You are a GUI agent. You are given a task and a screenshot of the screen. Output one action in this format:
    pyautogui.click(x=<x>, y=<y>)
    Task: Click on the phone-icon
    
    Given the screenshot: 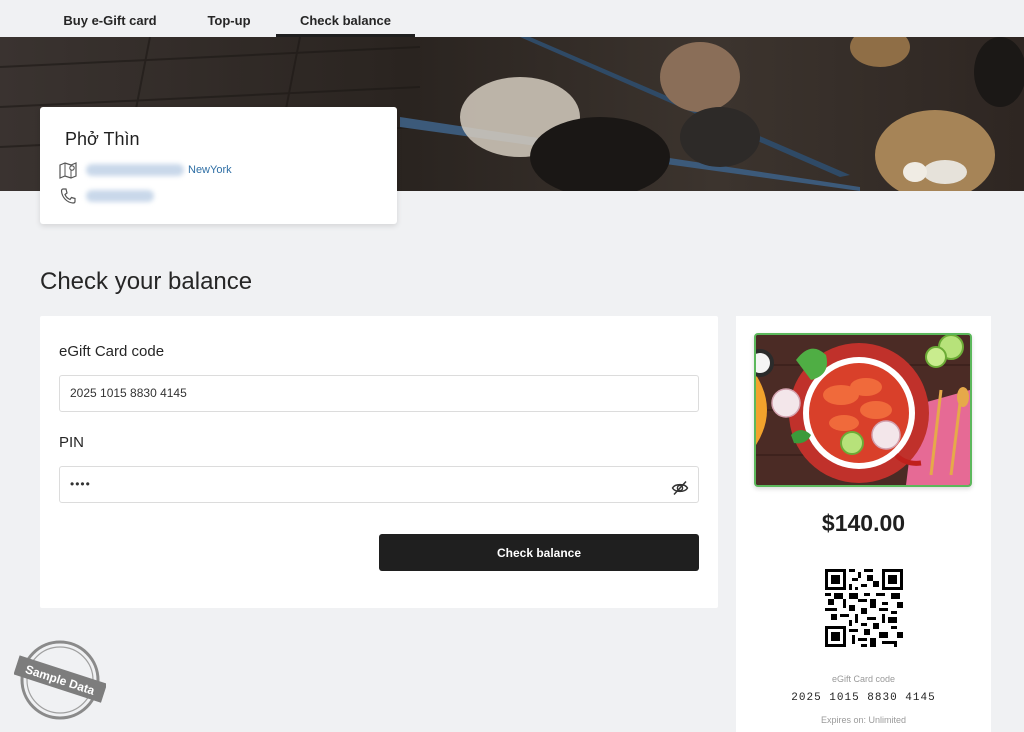 What is the action you would take?
    pyautogui.click(x=68, y=196)
    